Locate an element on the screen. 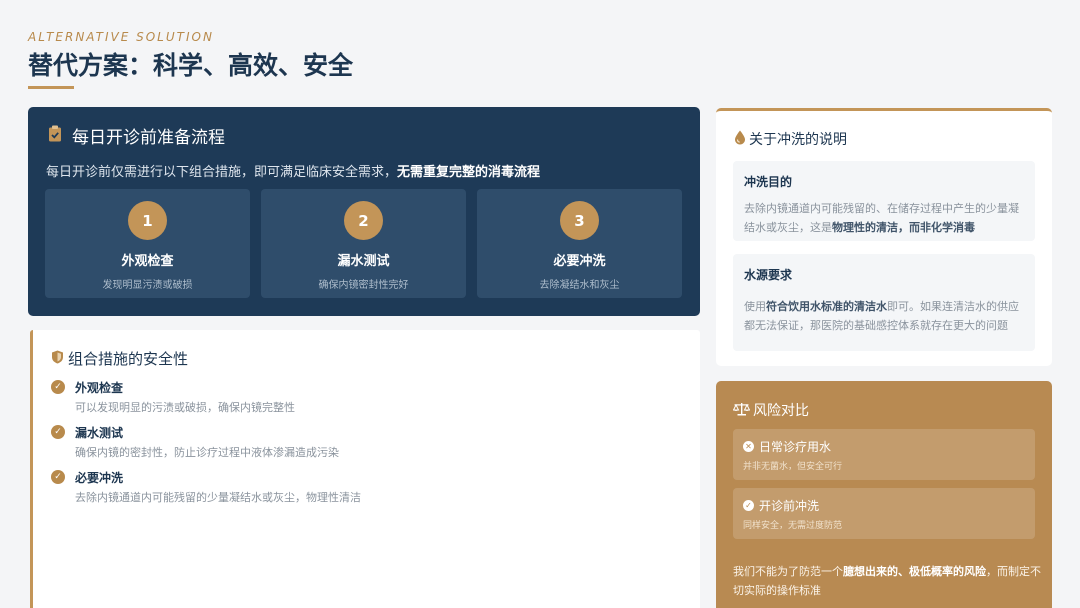  process-description-text: 每日开诊前仅需进行以下组合措施，即可满足临床安全需求， is located at coordinates (222, 172).